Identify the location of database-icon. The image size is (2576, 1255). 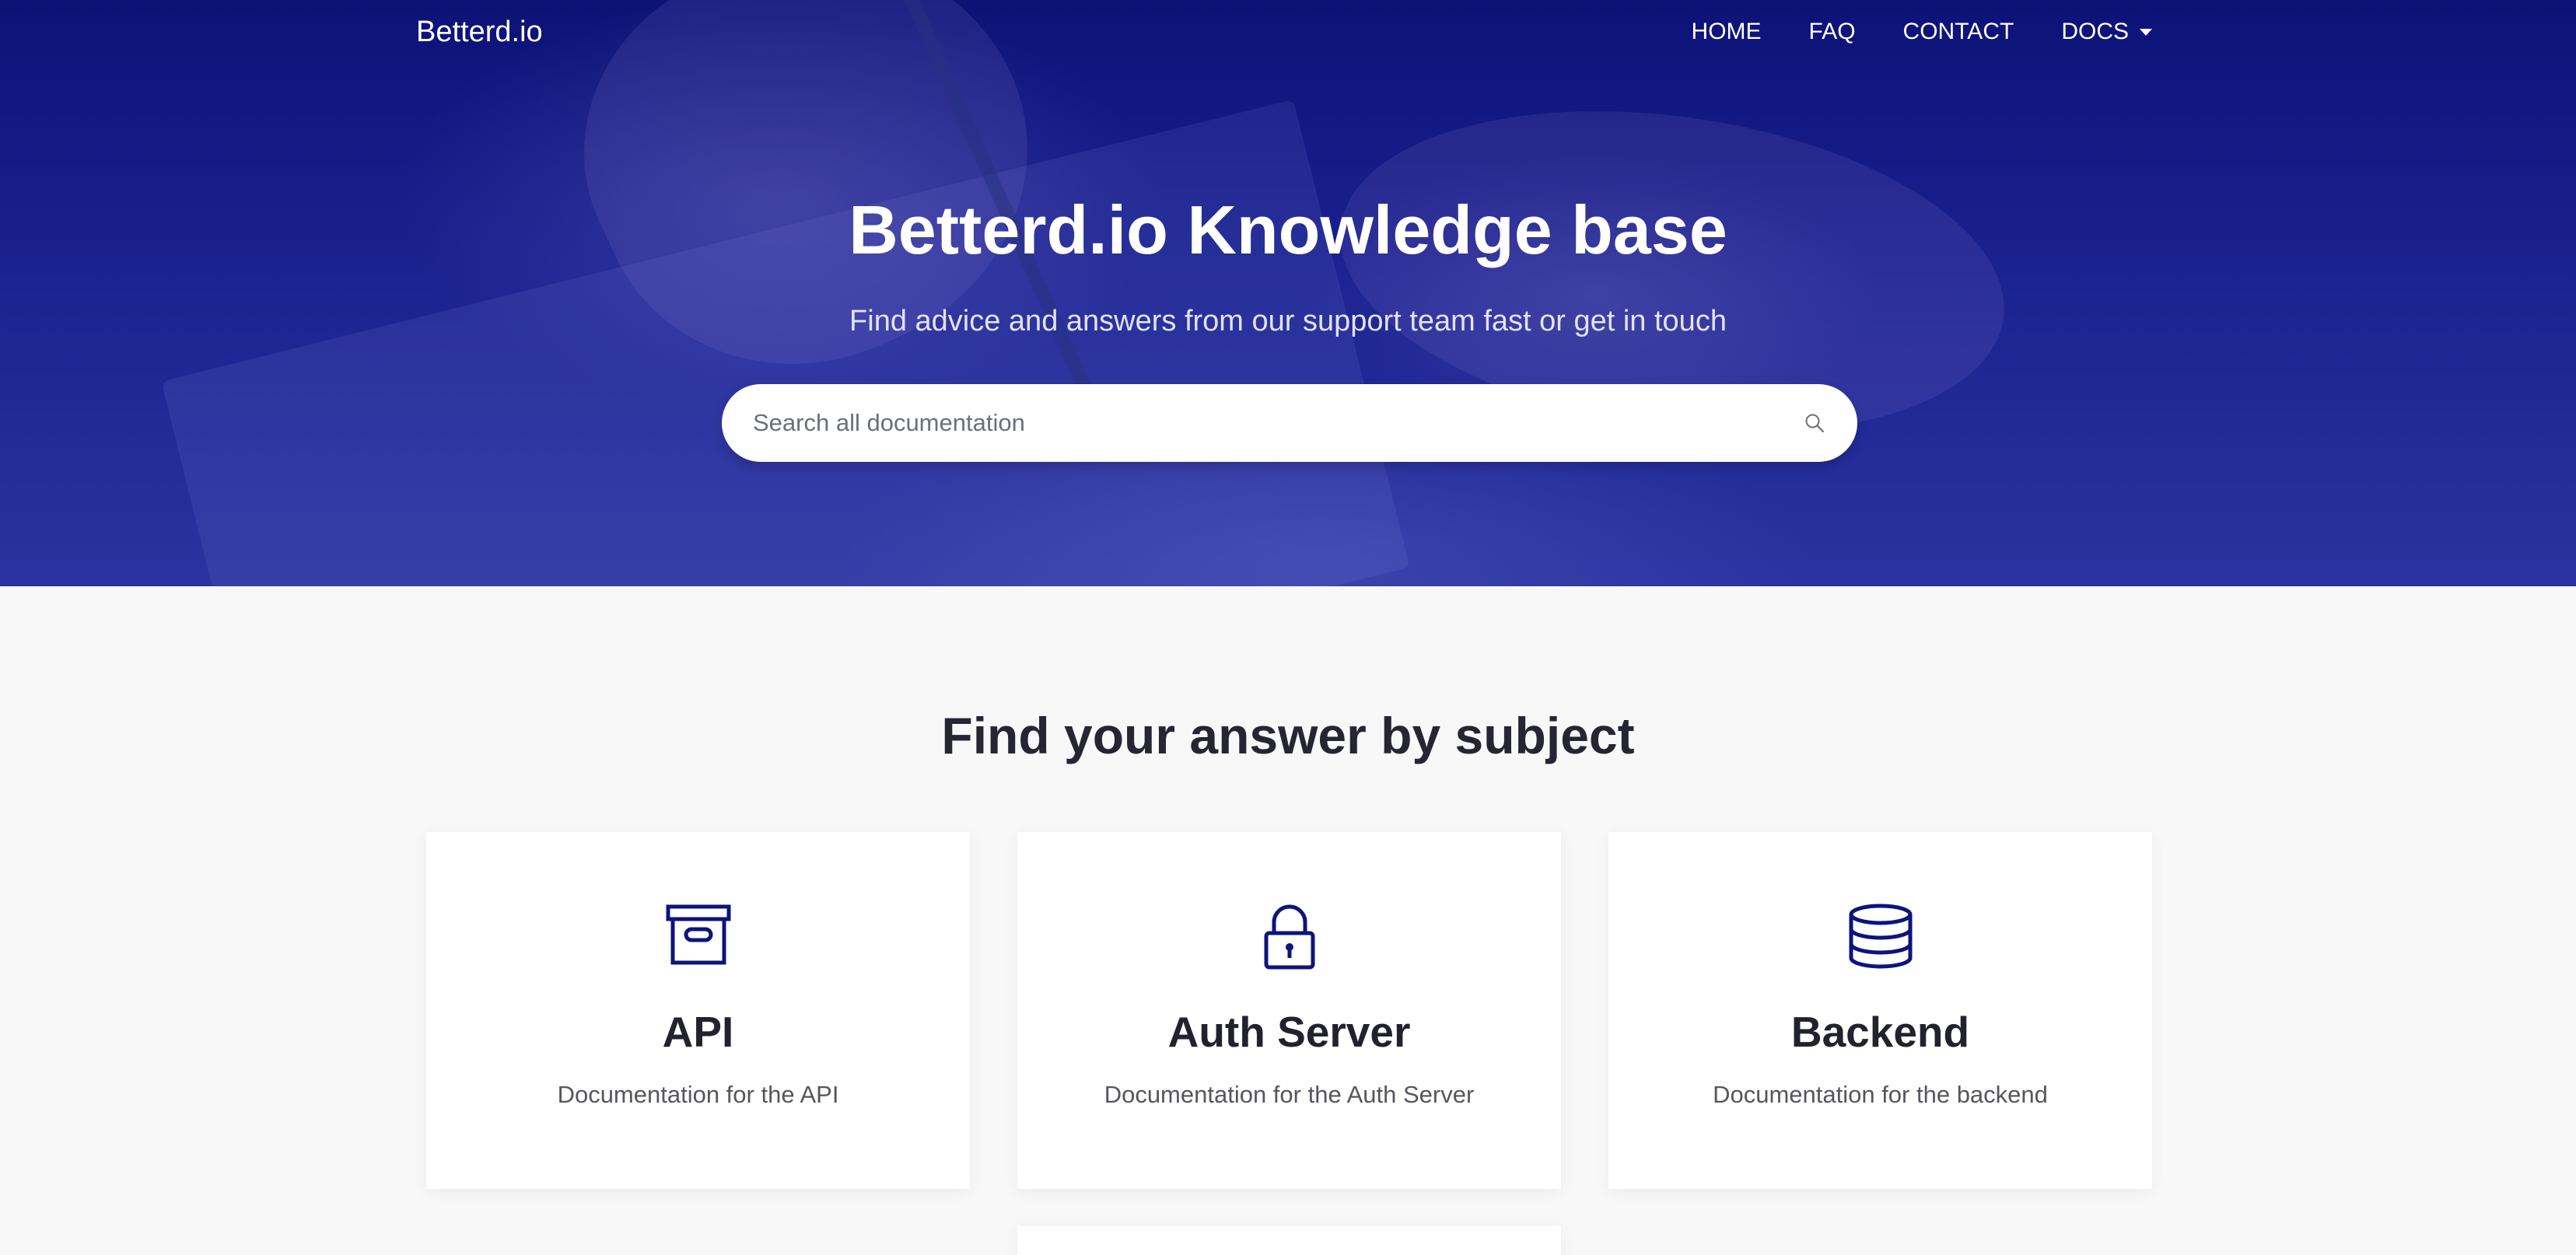
(1881, 936).